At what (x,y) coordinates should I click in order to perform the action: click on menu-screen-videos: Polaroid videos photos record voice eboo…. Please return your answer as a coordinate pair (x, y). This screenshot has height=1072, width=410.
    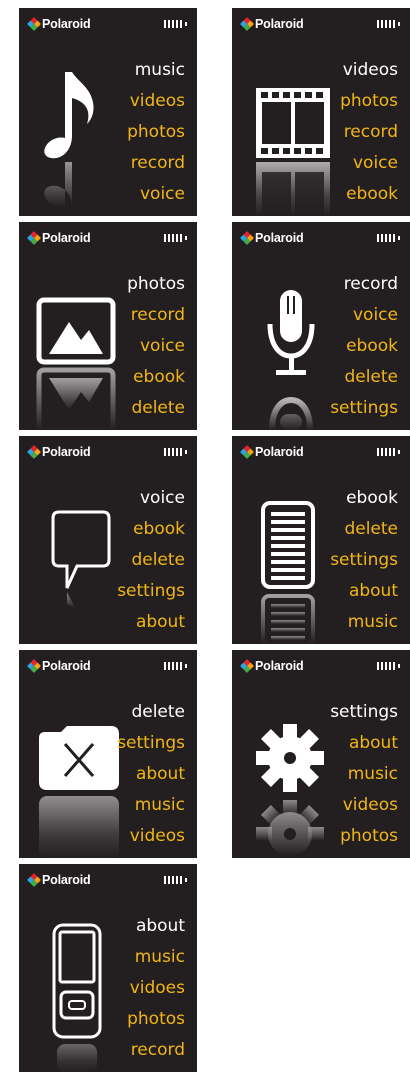
    Looking at the image, I should click on (321, 112).